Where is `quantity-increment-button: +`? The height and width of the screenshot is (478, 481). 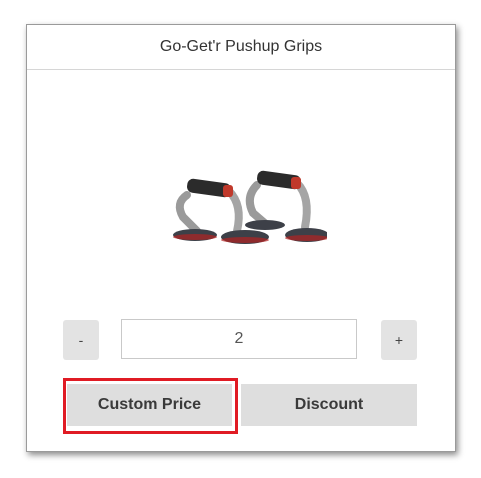 quantity-increment-button: + is located at coordinates (399, 340).